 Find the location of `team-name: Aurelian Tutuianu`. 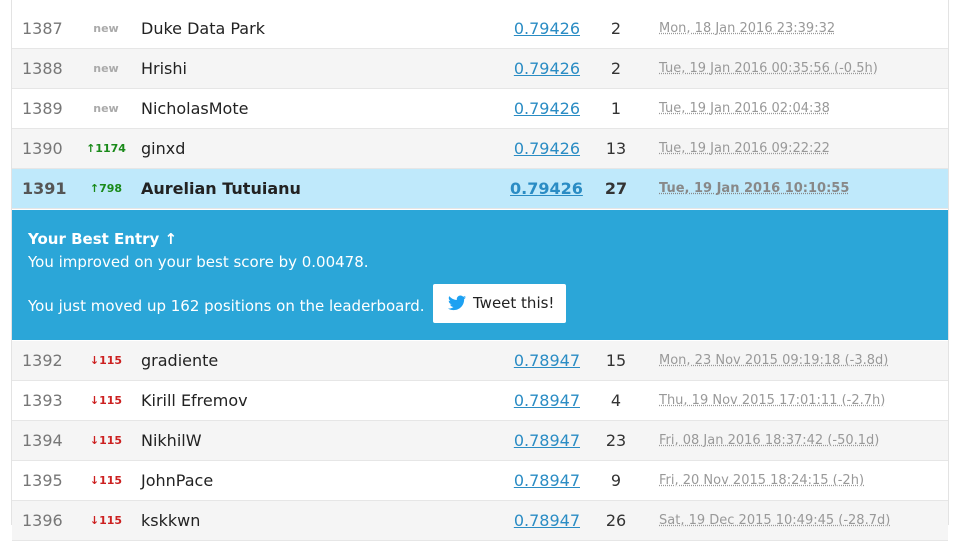

team-name: Aurelian Tutuianu is located at coordinates (221, 189).